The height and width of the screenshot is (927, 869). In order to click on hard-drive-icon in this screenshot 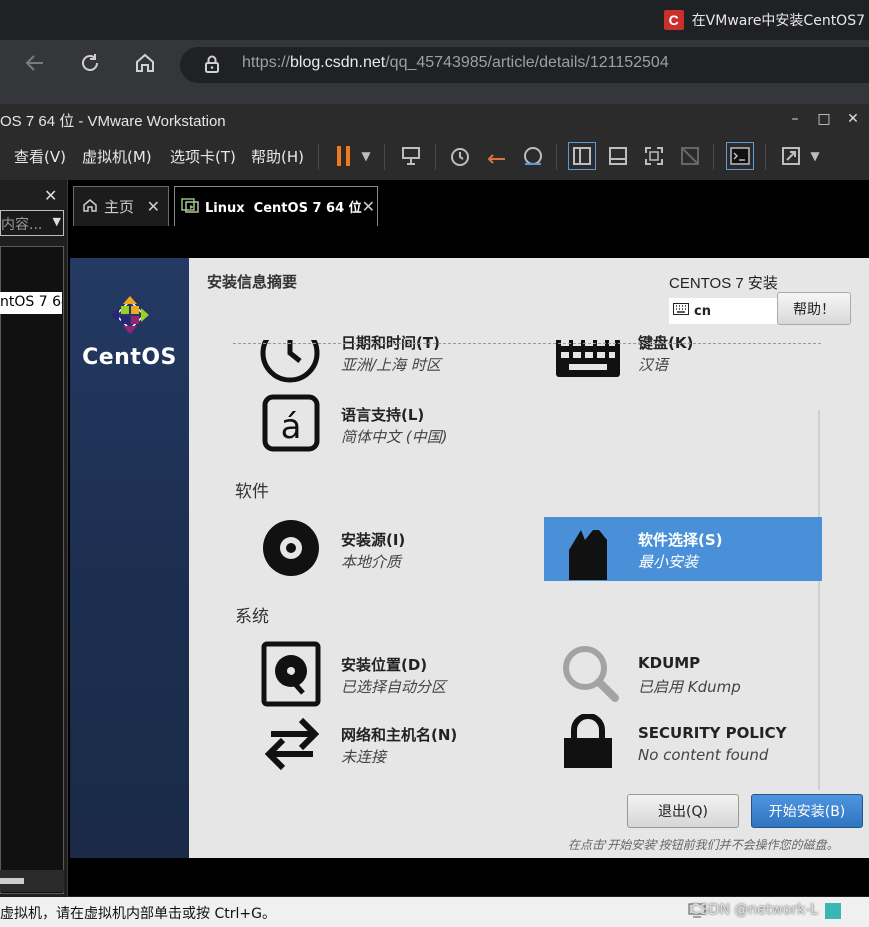, I will do `click(292, 674)`.